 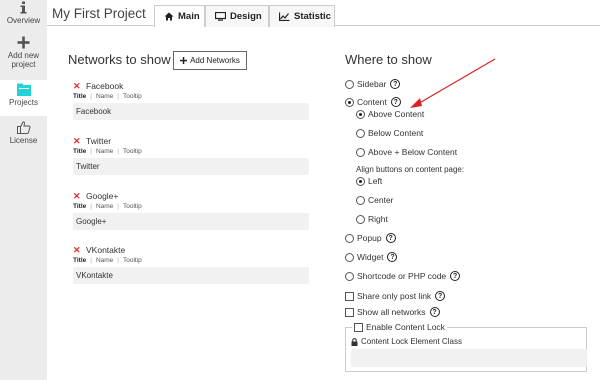 I want to click on option-label: Show all networks, so click(x=391, y=312).